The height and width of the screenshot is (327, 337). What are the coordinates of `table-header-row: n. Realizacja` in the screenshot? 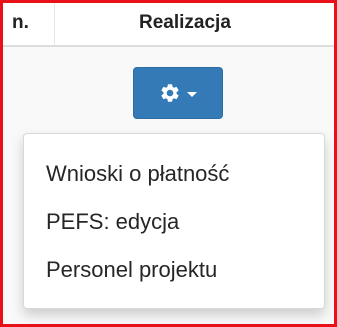 It's located at (168, 25).